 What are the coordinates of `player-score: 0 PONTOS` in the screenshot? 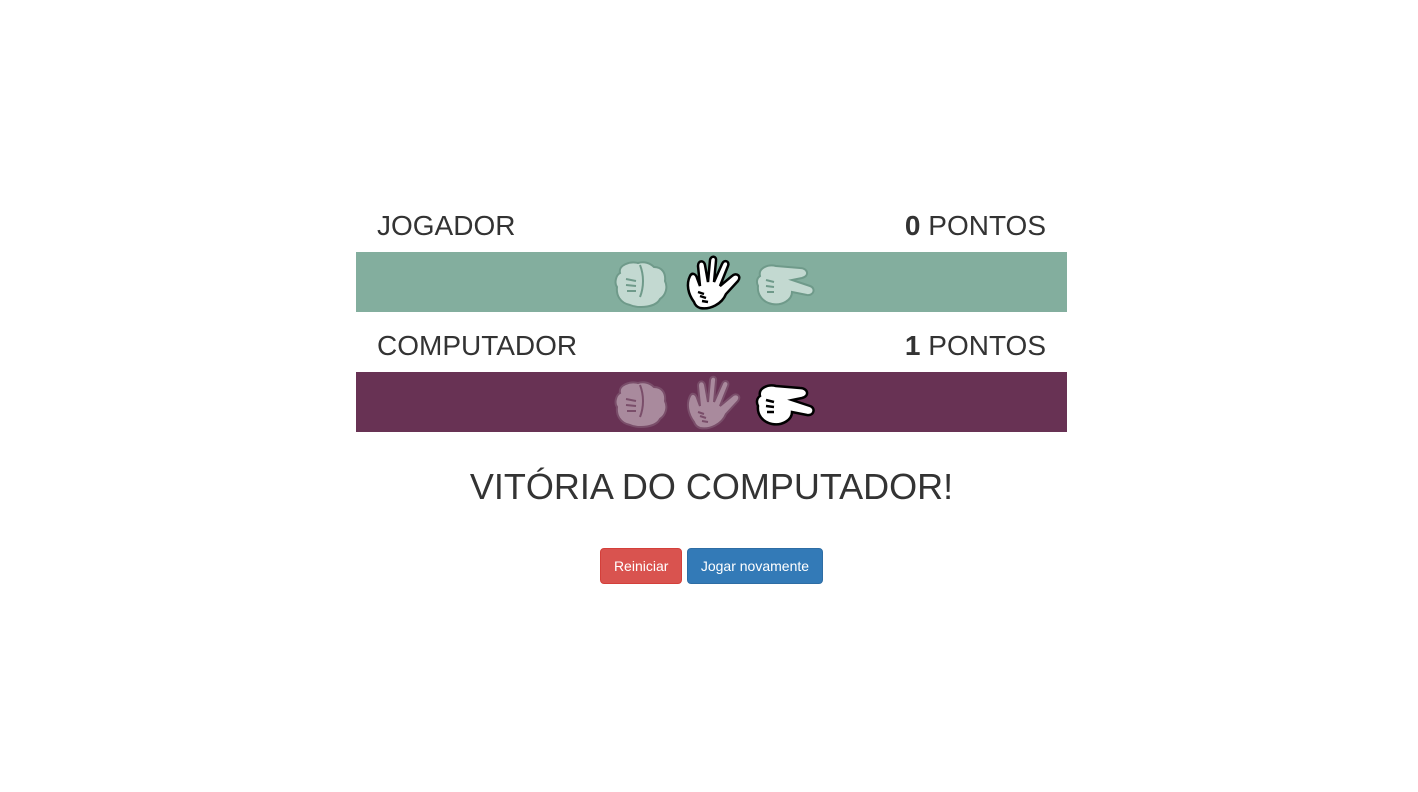 It's located at (975, 226).